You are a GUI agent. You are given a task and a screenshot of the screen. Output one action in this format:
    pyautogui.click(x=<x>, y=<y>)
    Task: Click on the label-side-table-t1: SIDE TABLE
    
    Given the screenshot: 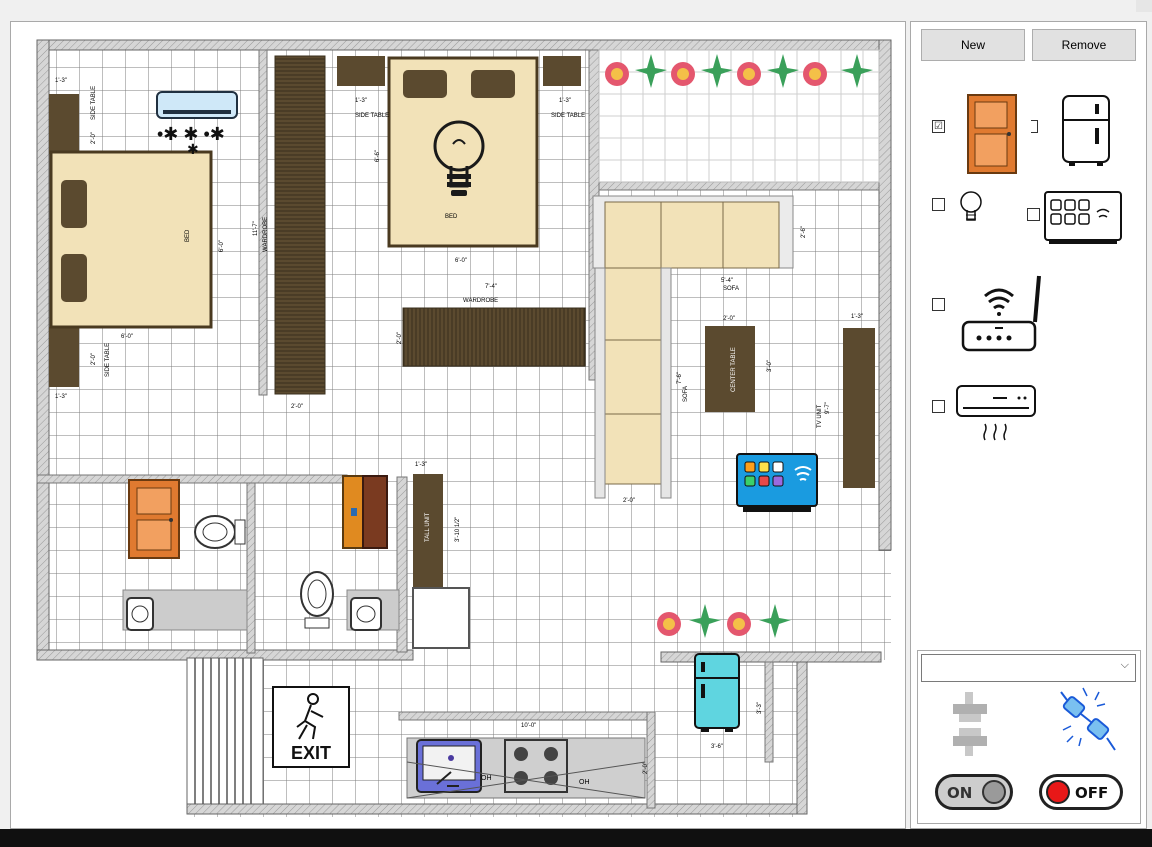 What is the action you would take?
    pyautogui.click(x=372, y=116)
    